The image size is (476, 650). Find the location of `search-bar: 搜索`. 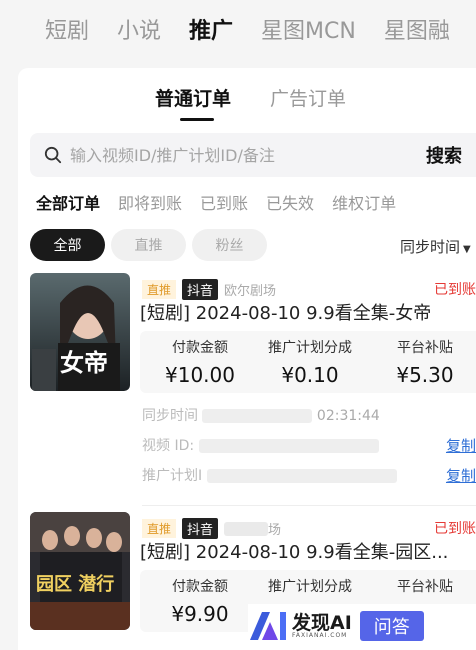

search-bar: 搜索 is located at coordinates (253, 155).